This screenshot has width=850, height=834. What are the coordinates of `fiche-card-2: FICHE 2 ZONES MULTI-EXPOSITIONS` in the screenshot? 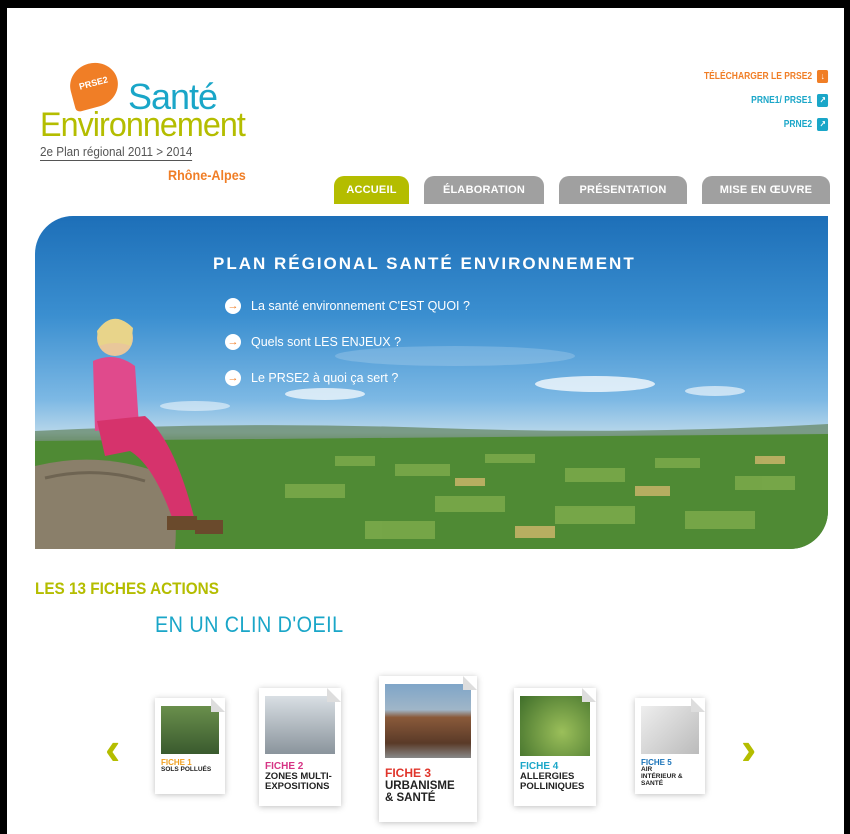 It's located at (300, 747).